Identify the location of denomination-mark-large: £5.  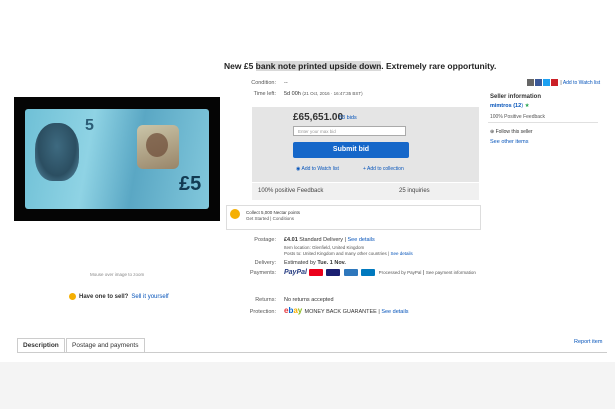
(190, 184).